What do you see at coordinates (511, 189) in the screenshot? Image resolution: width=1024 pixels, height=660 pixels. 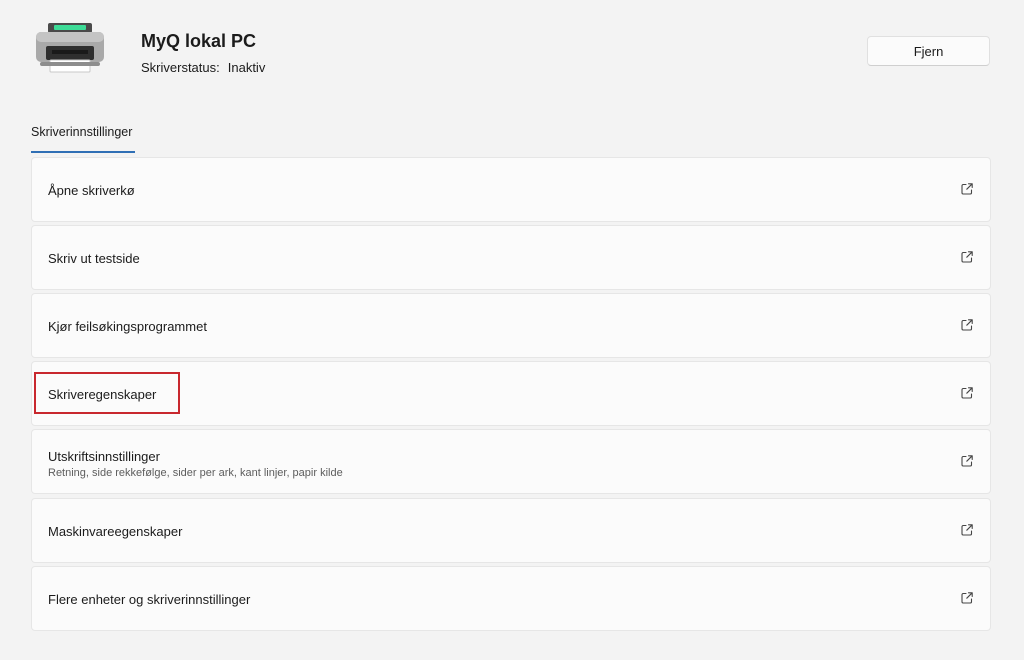 I see `list-item-open-queue: Åpne skriverkø` at bounding box center [511, 189].